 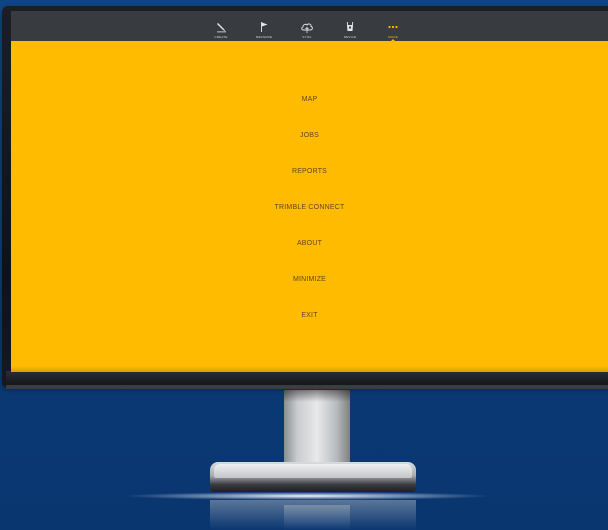 What do you see at coordinates (309, 100) in the screenshot?
I see `menu-item-map: MAP` at bounding box center [309, 100].